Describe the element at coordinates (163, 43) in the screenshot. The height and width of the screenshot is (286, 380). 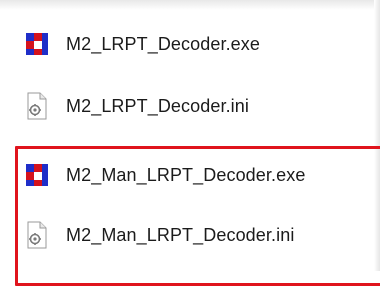
I see `file-name: M2_LRPT_Decoder.exe` at that location.